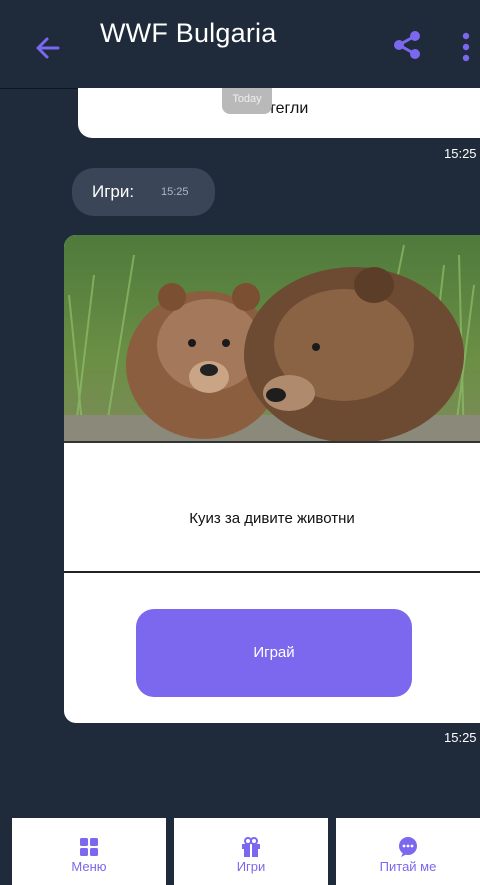 The width and height of the screenshot is (480, 885). I want to click on games-message-bubble: Игри: 15:25, so click(143, 192).